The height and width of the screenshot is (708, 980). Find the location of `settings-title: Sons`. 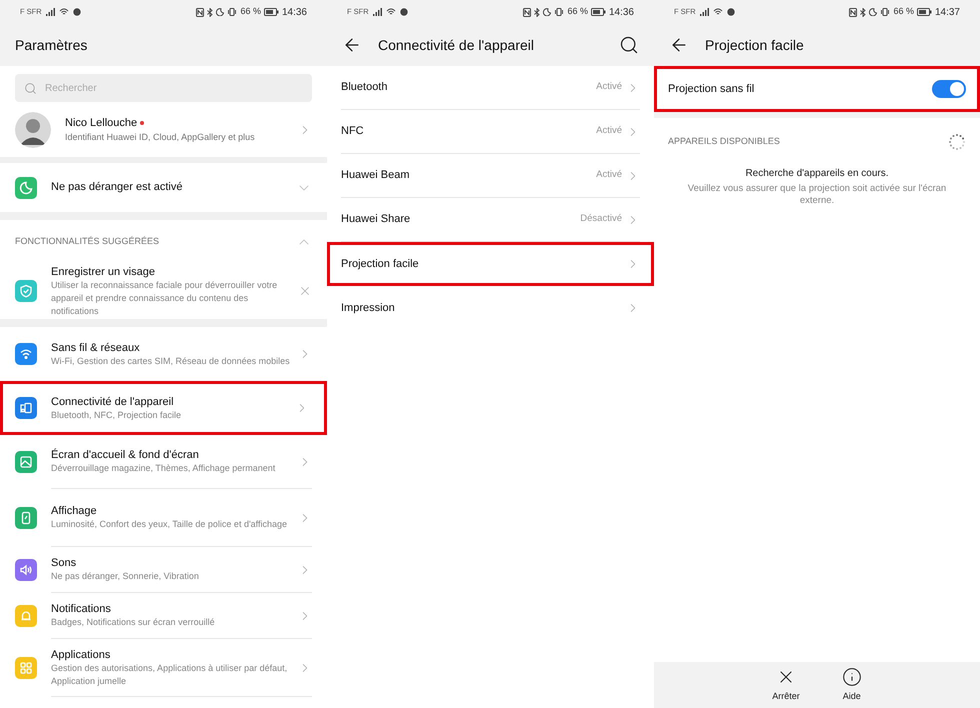

settings-title: Sons is located at coordinates (64, 563).